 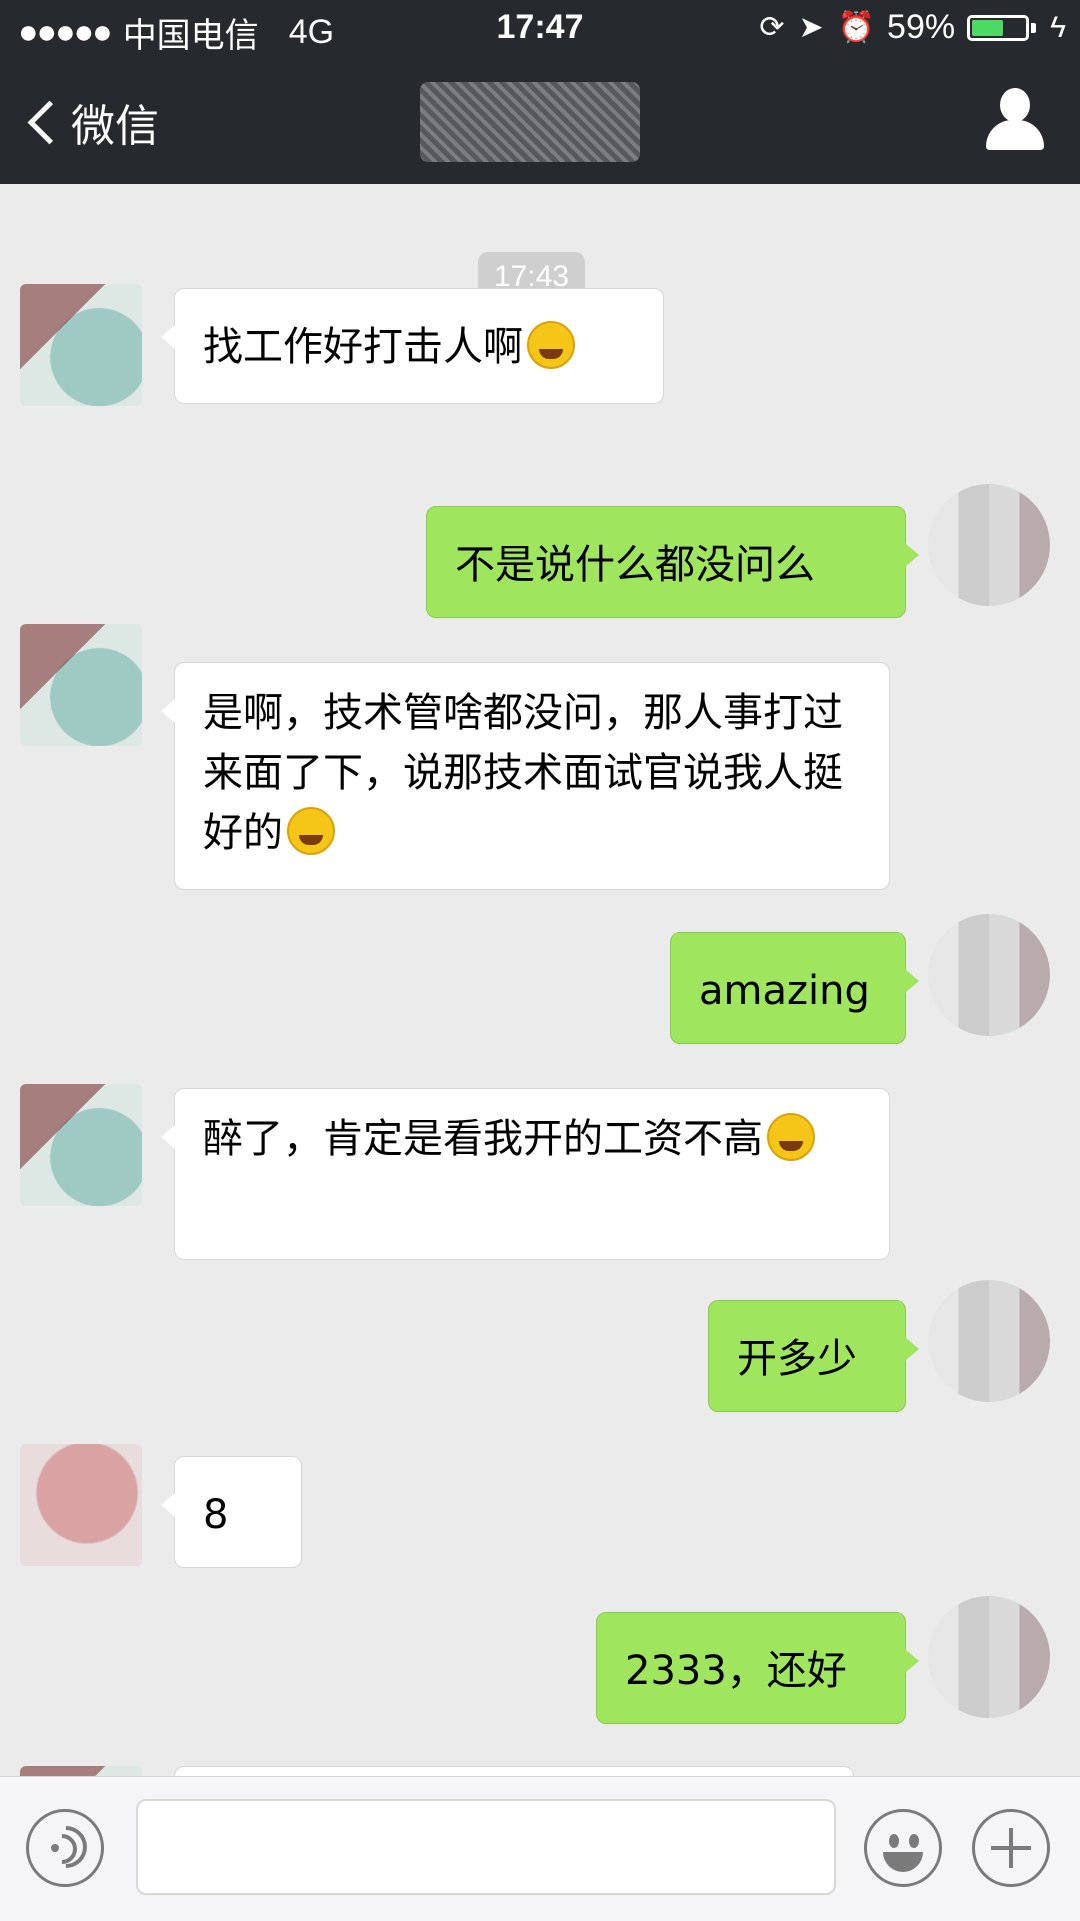 I want to click on chat-info-button, so click(x=1015, y=119).